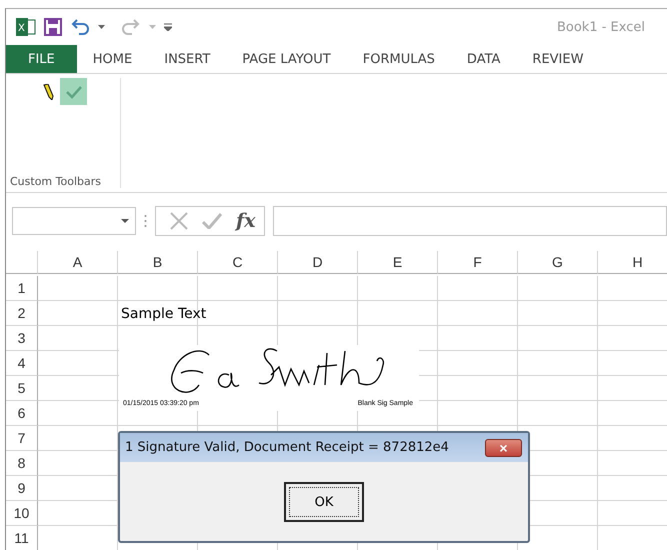  What do you see at coordinates (469, 221) in the screenshot?
I see `formula-input` at bounding box center [469, 221].